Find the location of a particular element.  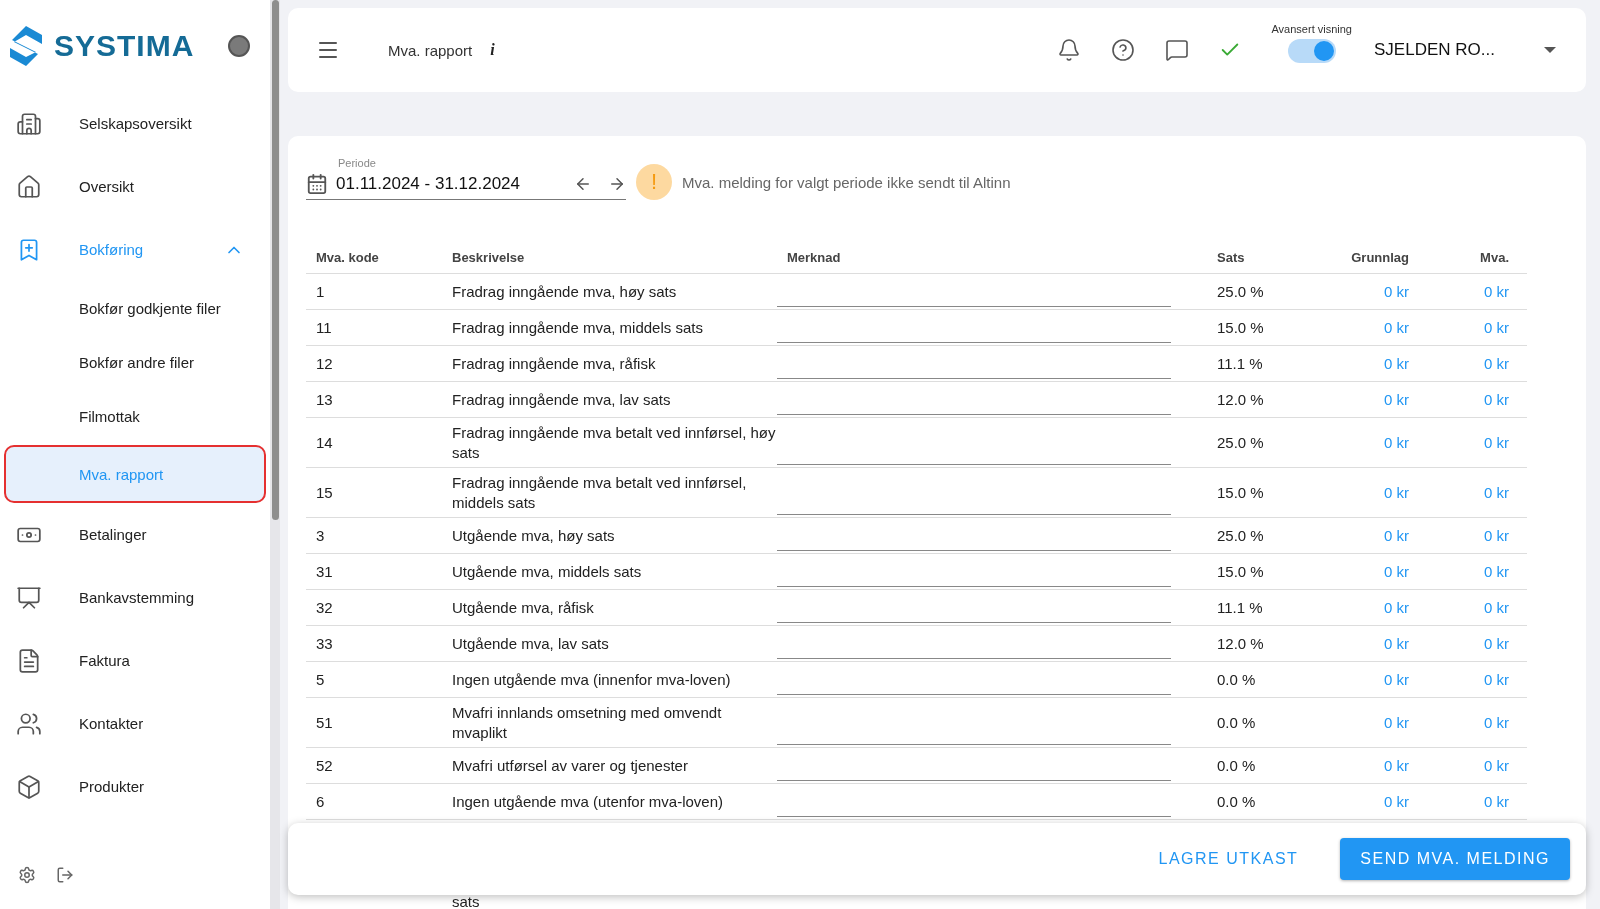

sidebar-item: Faktura is located at coordinates (135, 660).